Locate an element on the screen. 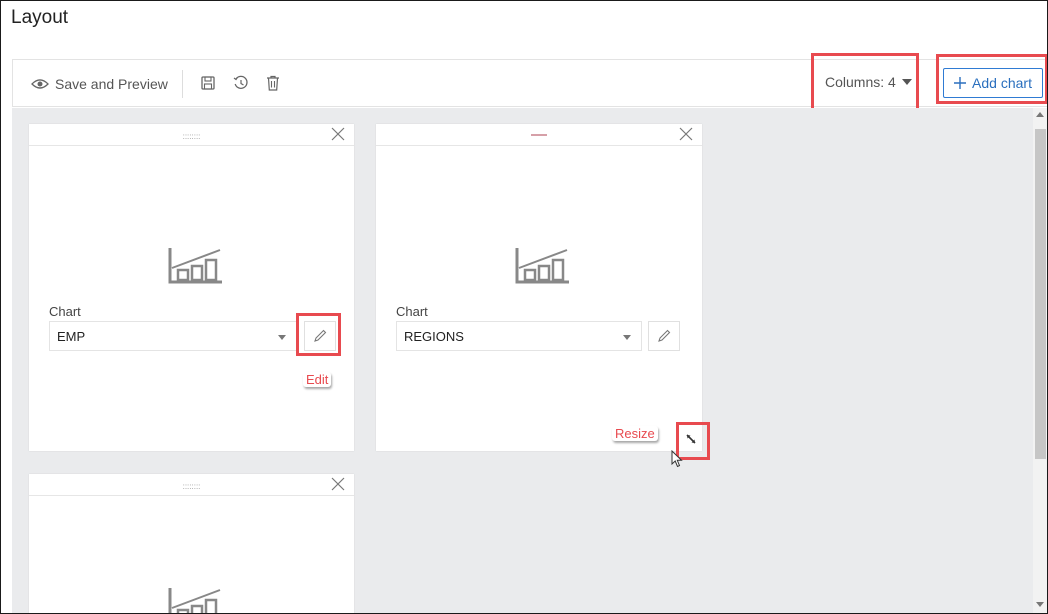 Image resolution: width=1048 pixels, height=614 pixels. page-title: Layout is located at coordinates (40, 17).